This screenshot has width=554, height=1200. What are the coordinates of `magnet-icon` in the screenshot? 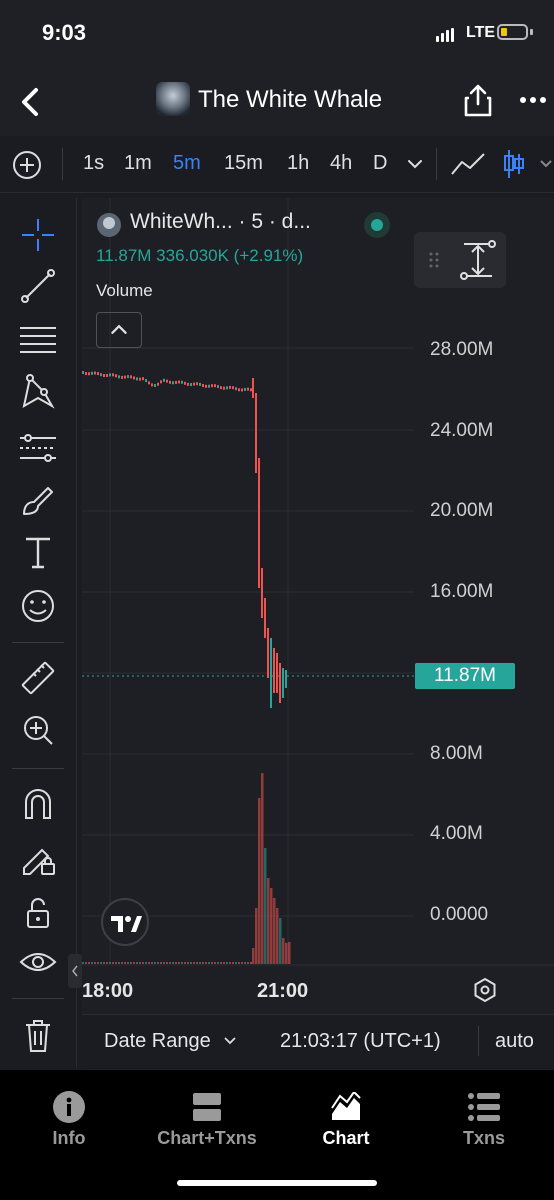 It's located at (38, 804).